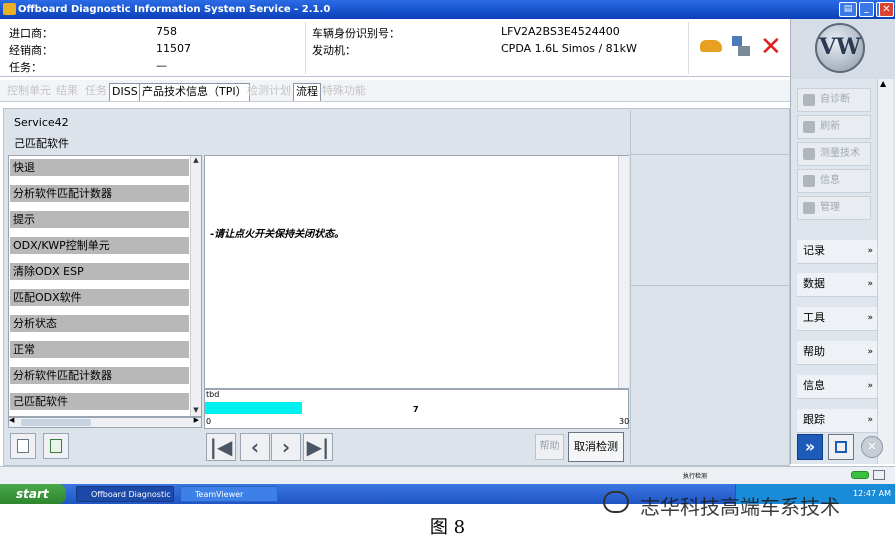 This screenshot has height=547, width=895. What do you see at coordinates (99, 297) in the screenshot?
I see `list-item: 匹配ODX软件` at bounding box center [99, 297].